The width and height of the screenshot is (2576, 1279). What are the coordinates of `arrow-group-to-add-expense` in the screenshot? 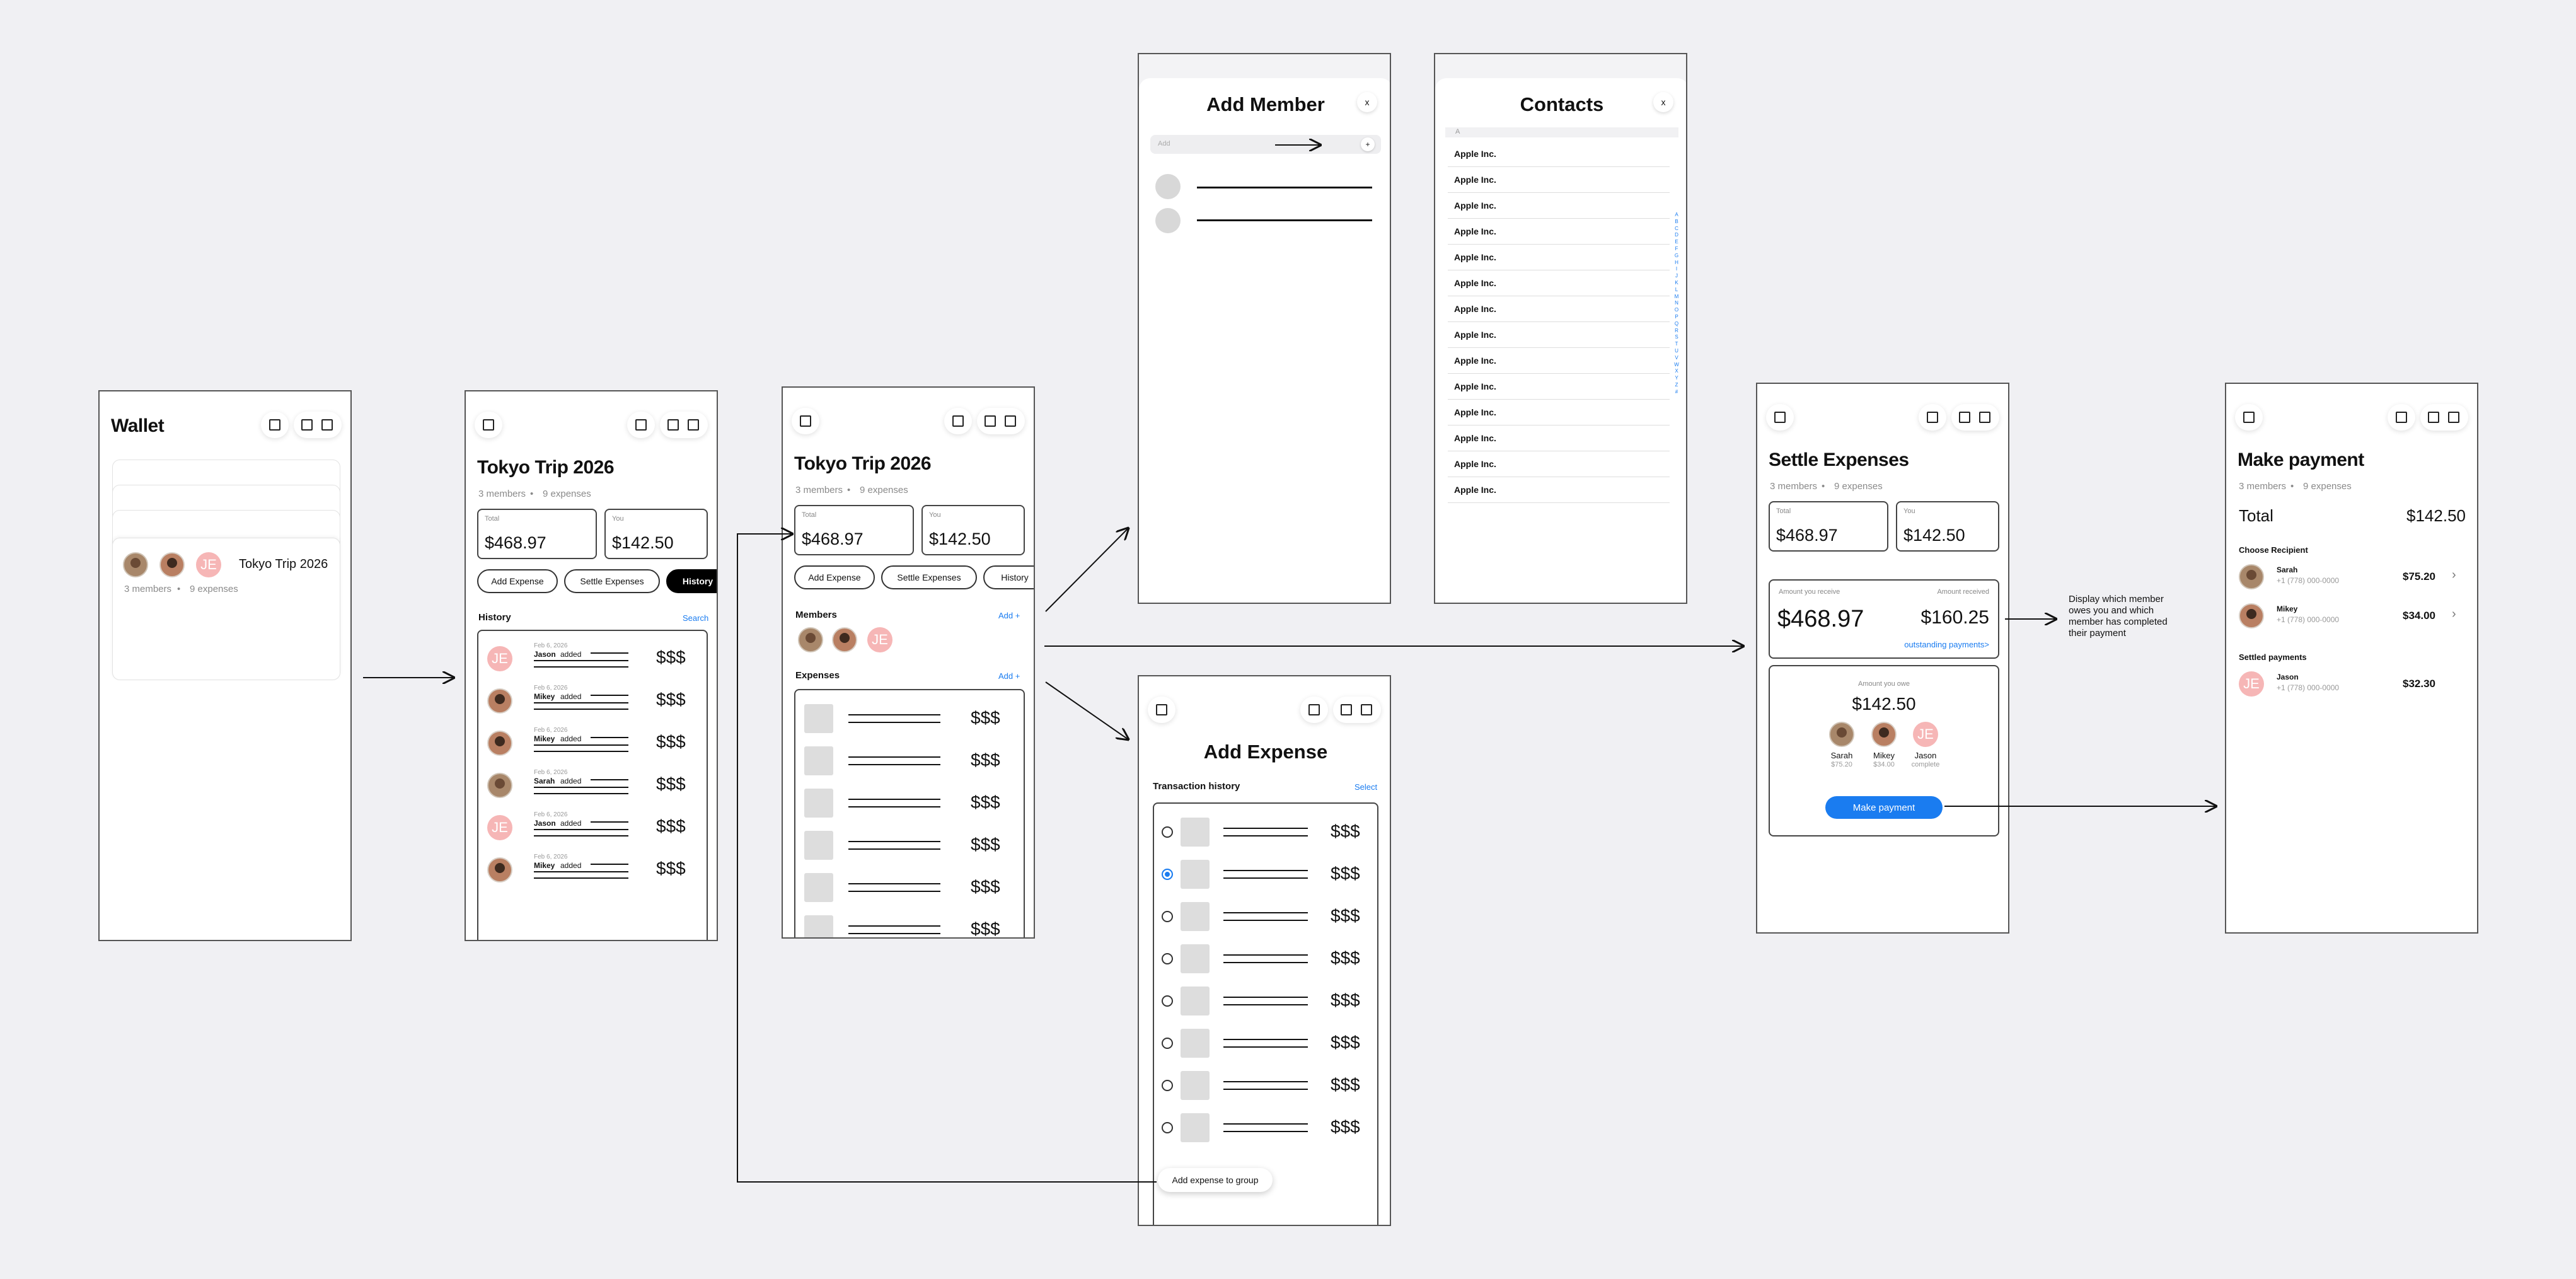 It's located at (1086, 710).